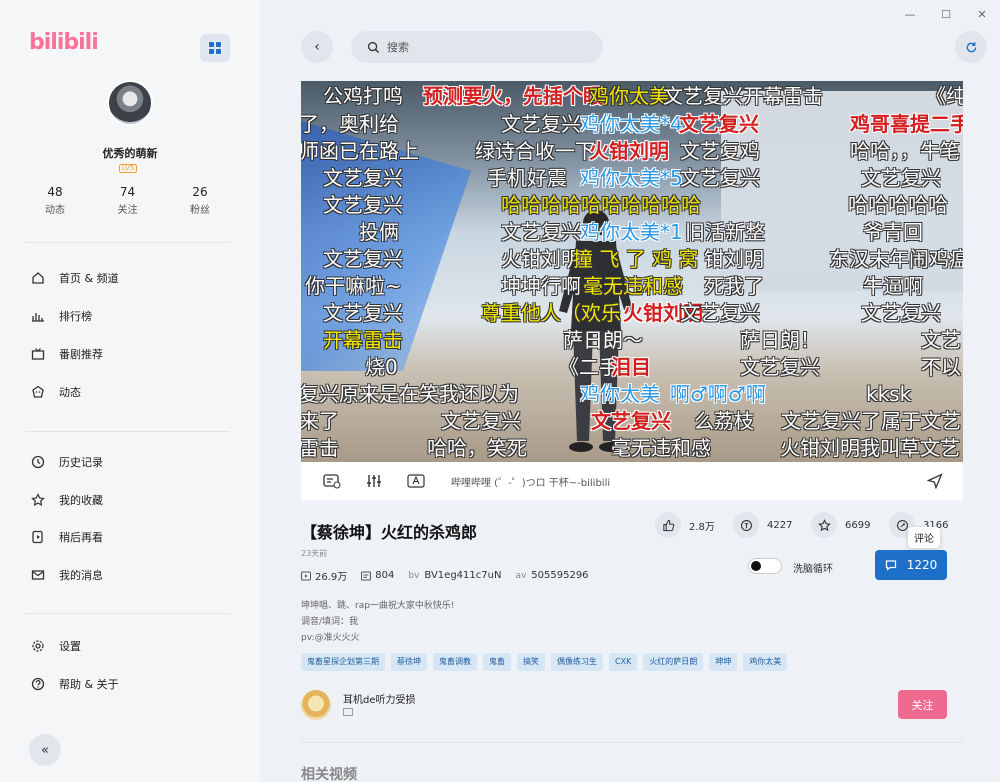  What do you see at coordinates (922, 704) in the screenshot?
I see `follow-button: 关注` at bounding box center [922, 704].